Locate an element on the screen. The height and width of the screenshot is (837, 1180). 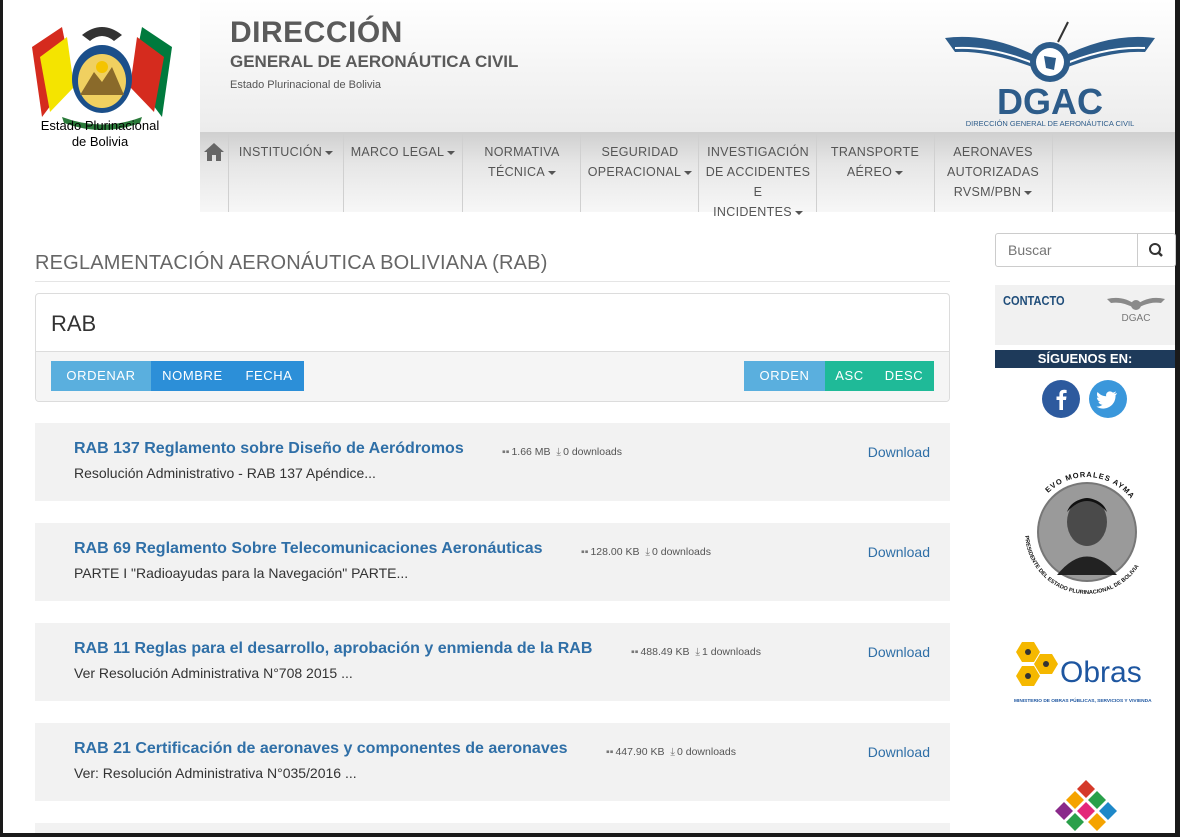
nav-label: TRANSPORTE is located at coordinates (875, 152).